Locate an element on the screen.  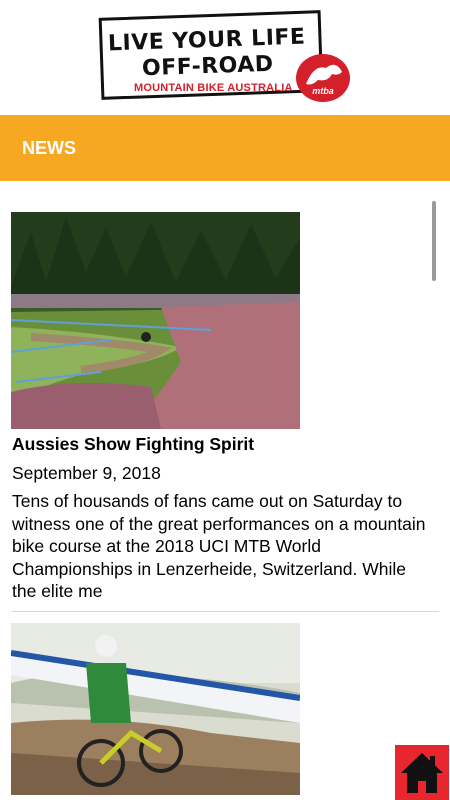
logo-subtitle: MOUNTAIN BIKE AUSTRALIA is located at coordinates (213, 88).